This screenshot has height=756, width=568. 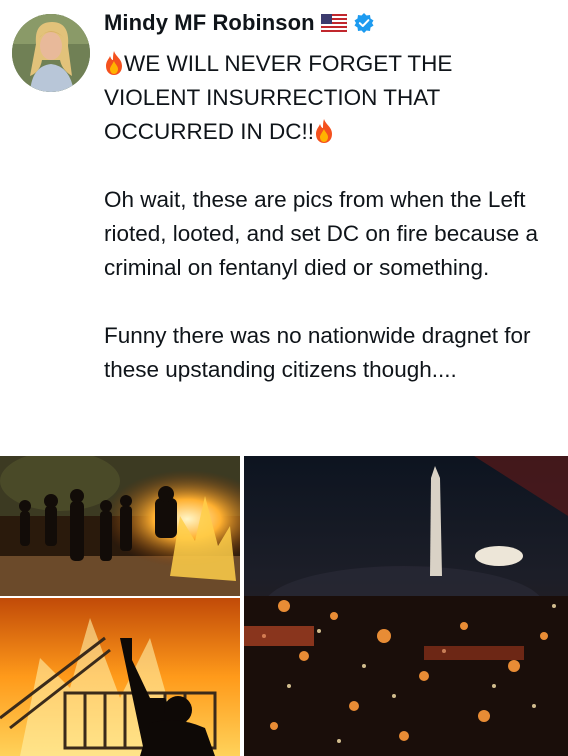 I want to click on author-name: Mindy MF Robinson, so click(x=209, y=23).